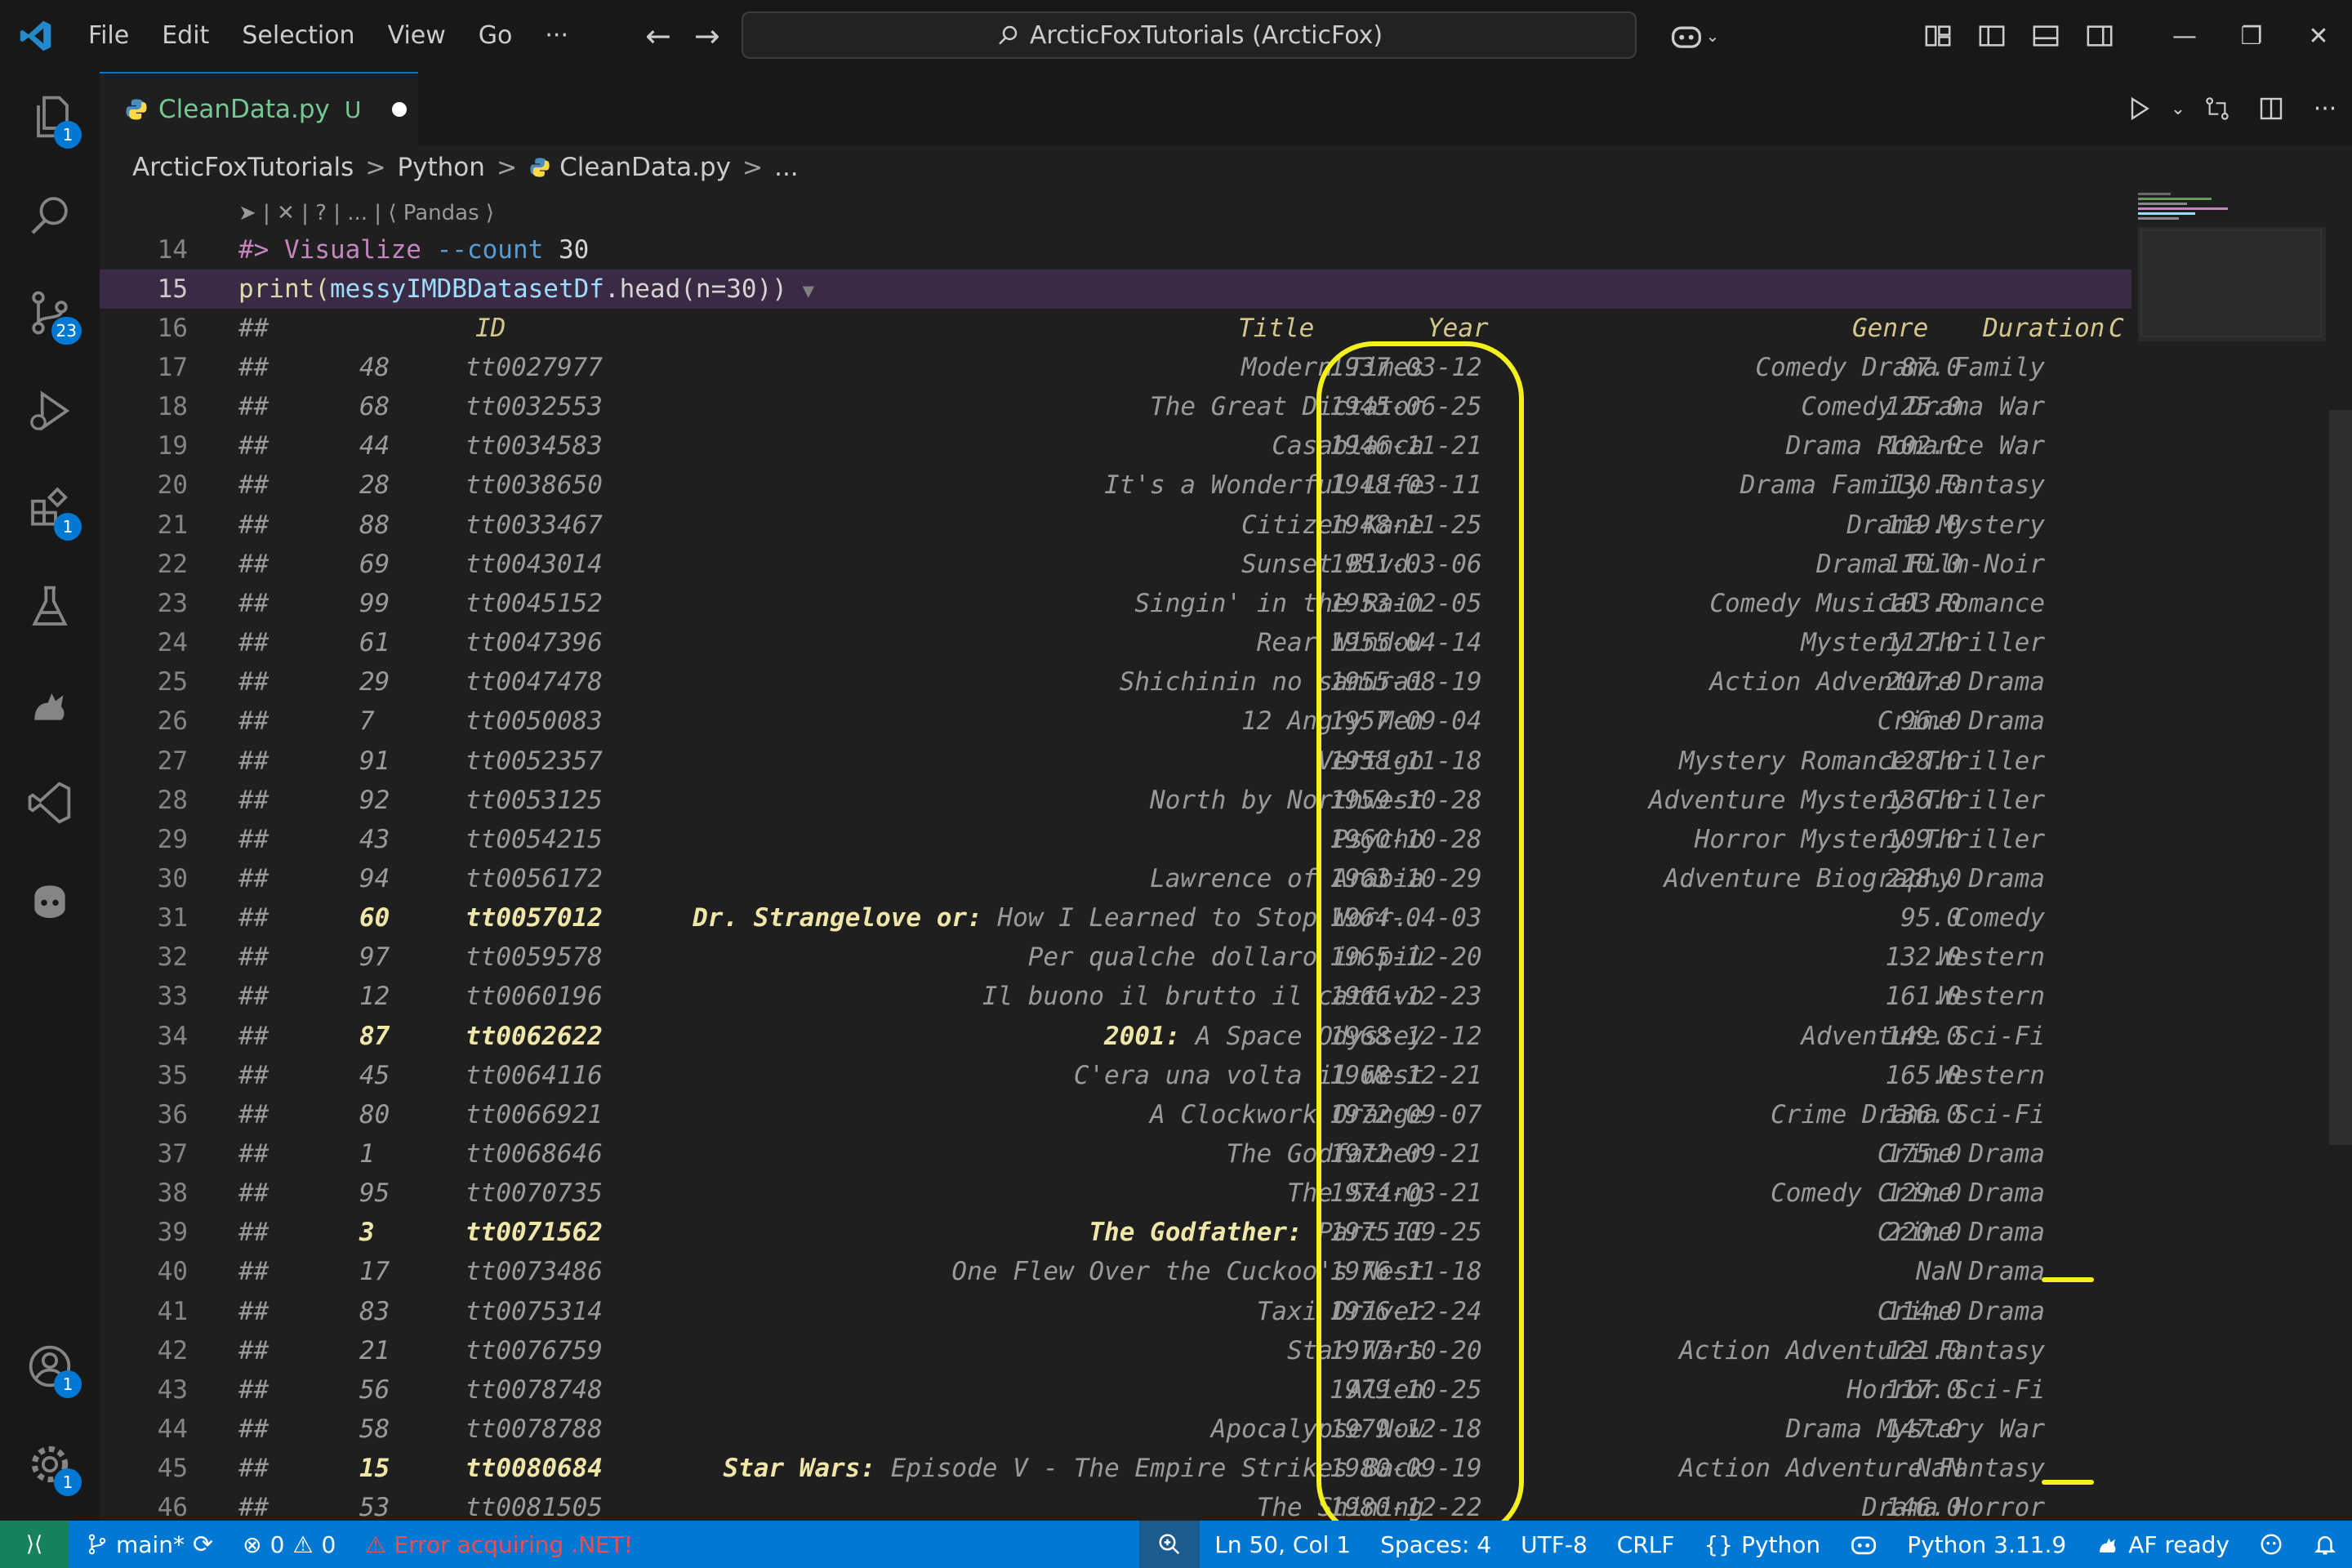 The image size is (2352, 1568). Describe the element at coordinates (507, 167) in the screenshot. I see `chevron-right-icon: >` at that location.